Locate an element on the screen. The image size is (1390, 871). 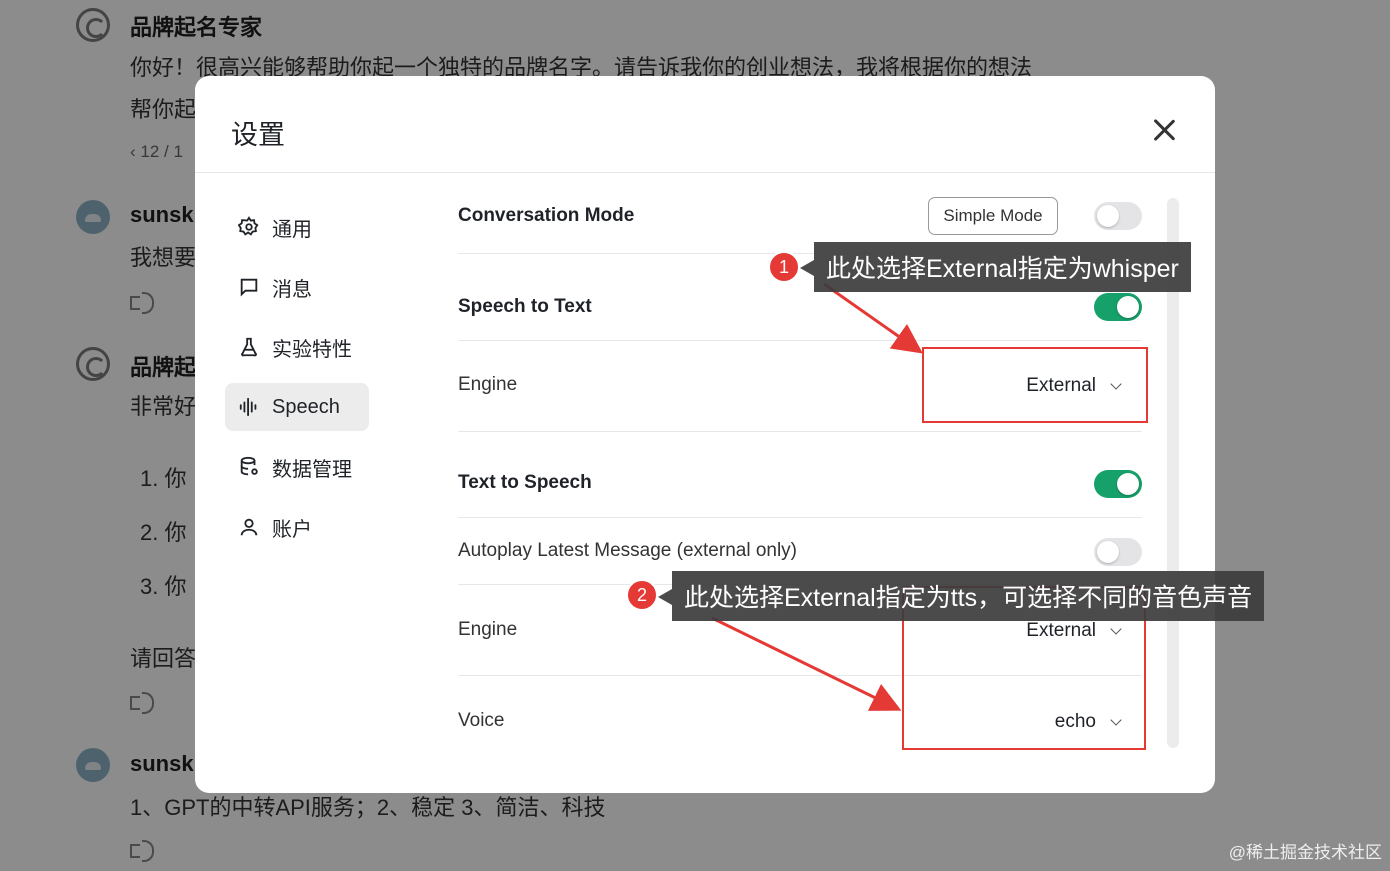
nav-item-data: 数据管理 is located at coordinates (297, 467).